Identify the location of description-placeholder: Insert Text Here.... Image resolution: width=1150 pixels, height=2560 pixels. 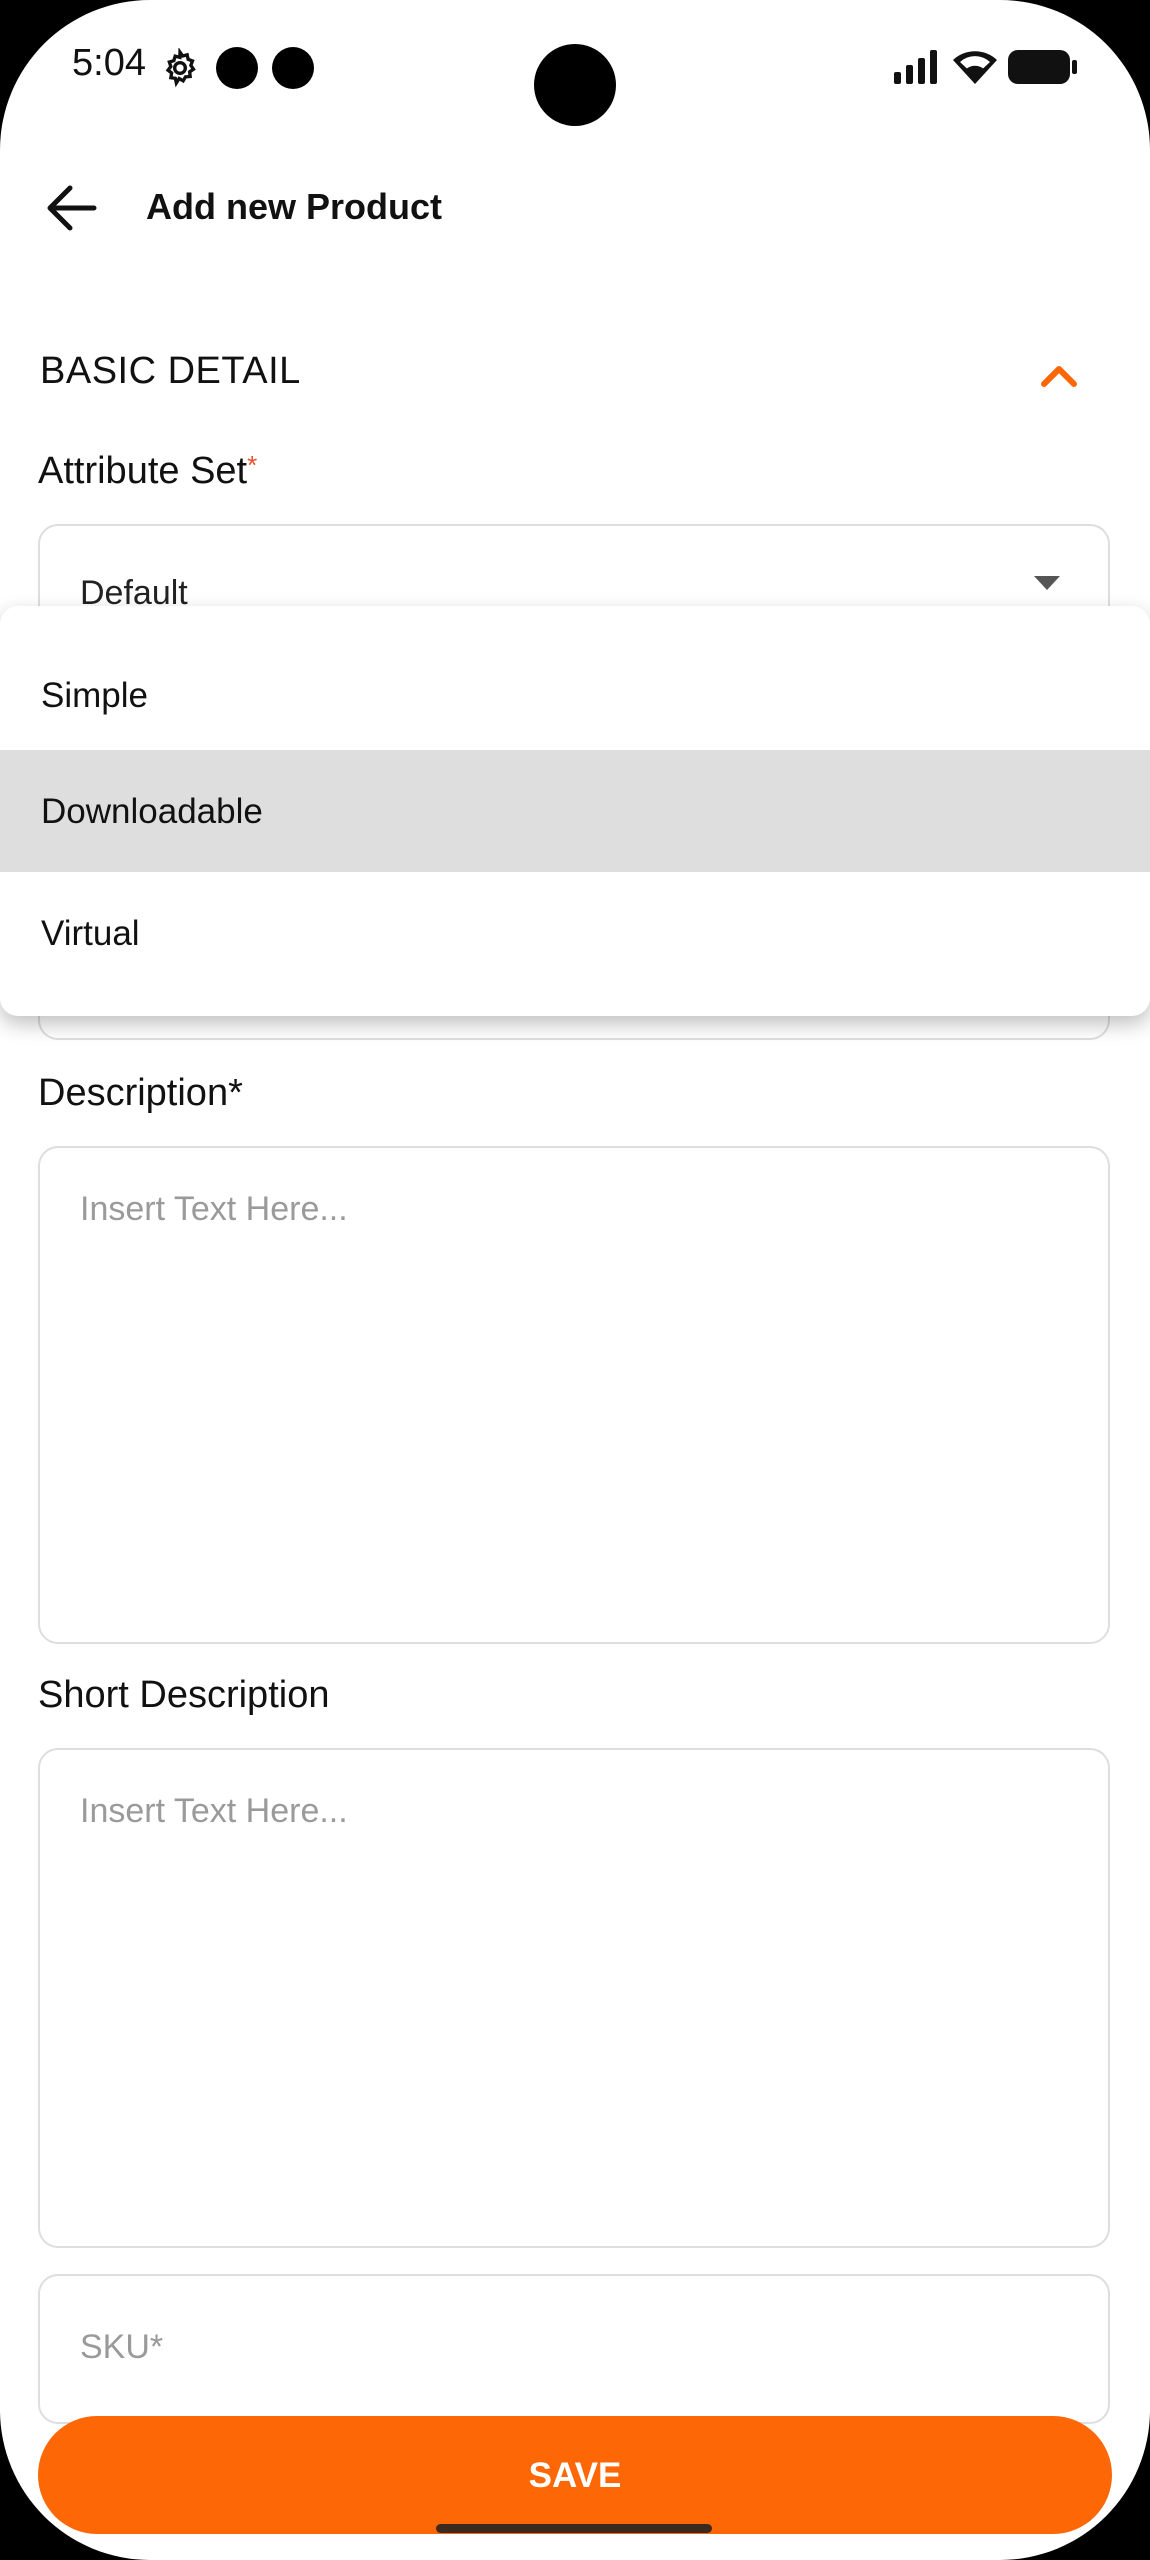
(214, 1209).